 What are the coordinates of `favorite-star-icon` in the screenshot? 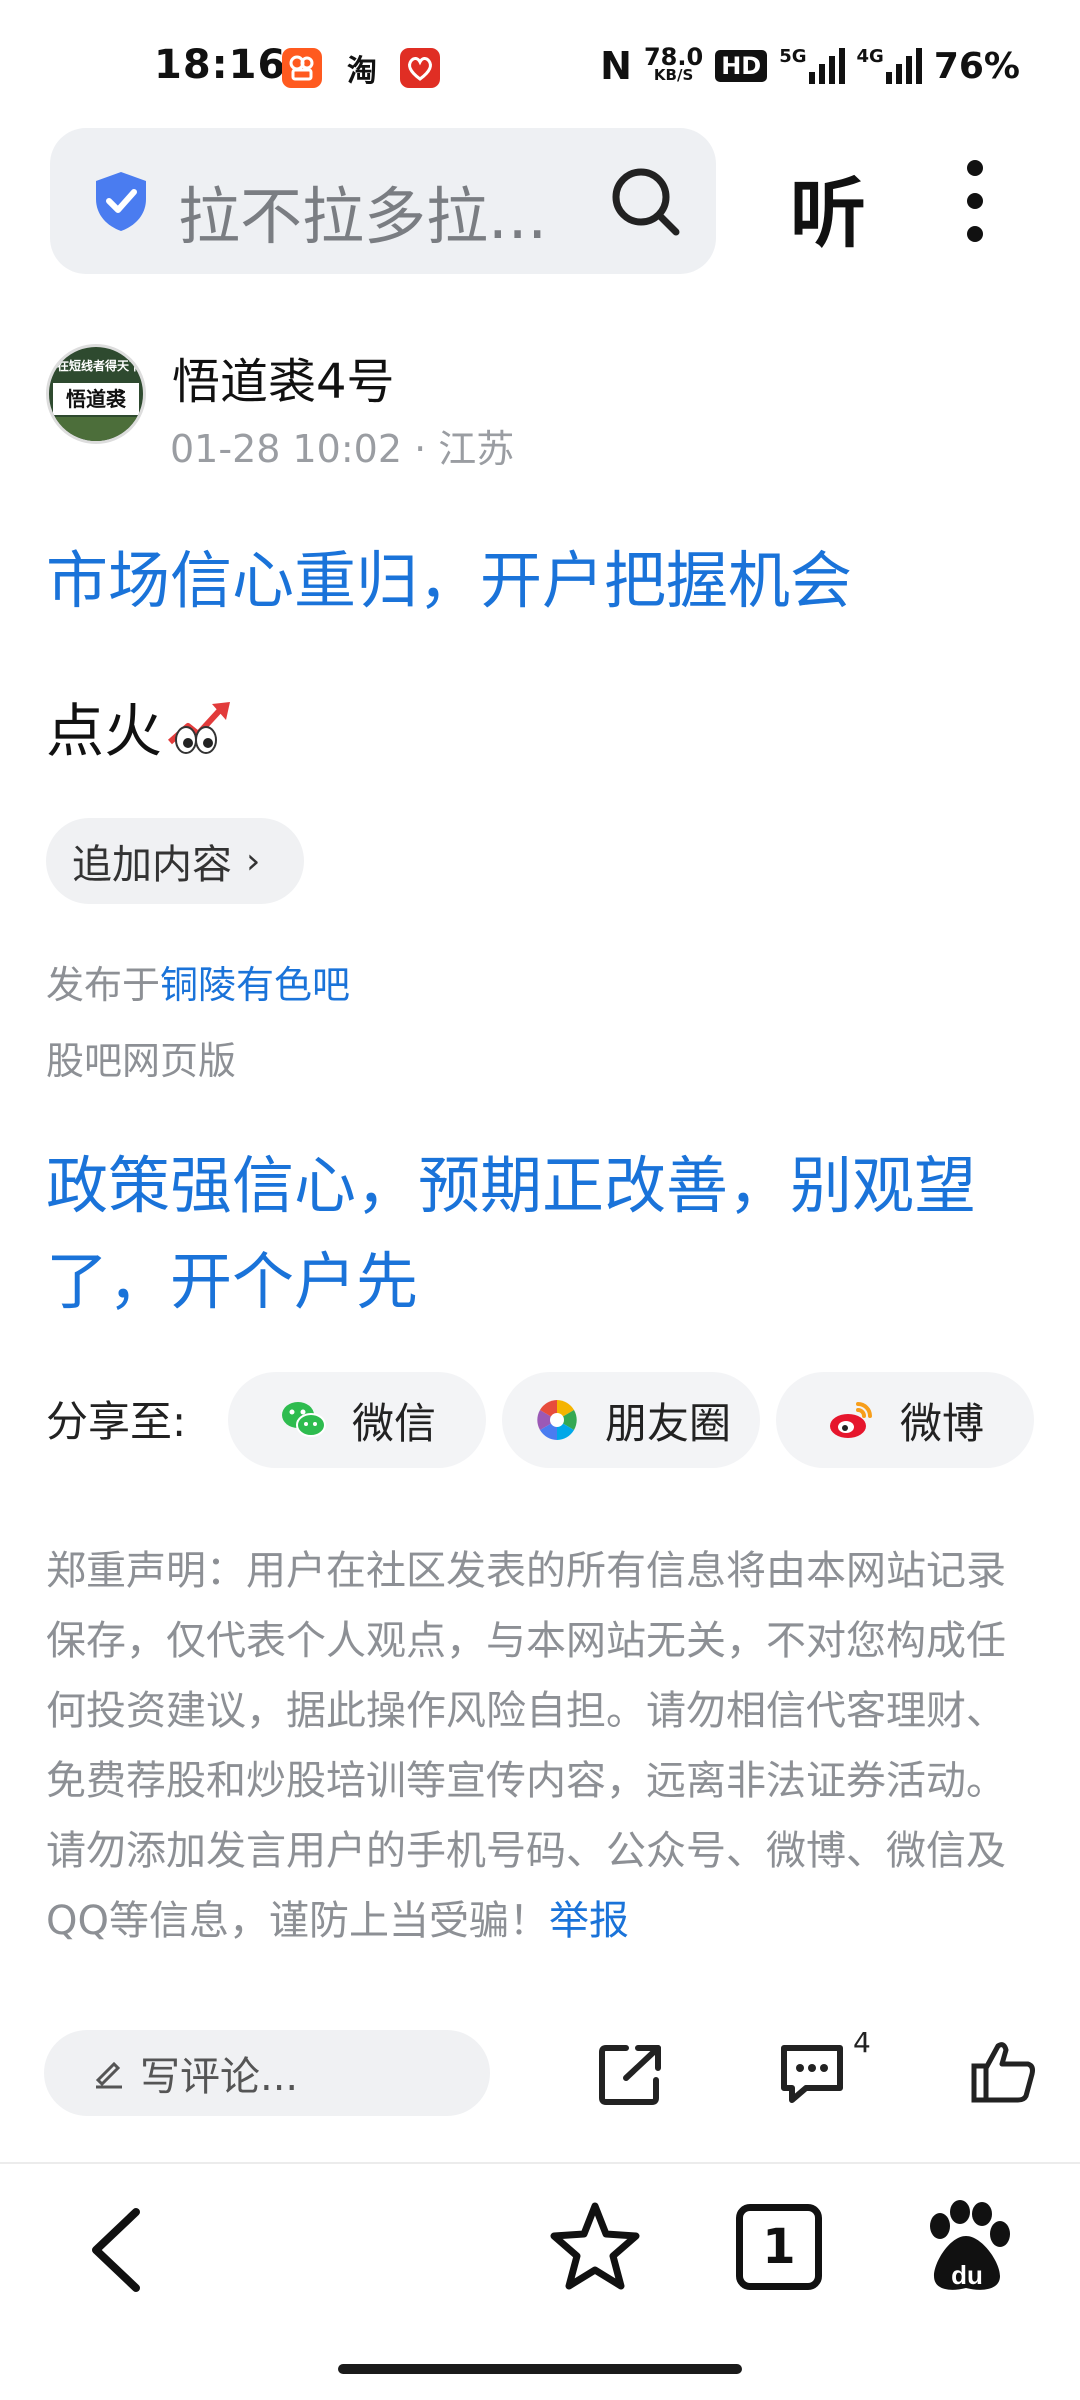 It's located at (595, 2247).